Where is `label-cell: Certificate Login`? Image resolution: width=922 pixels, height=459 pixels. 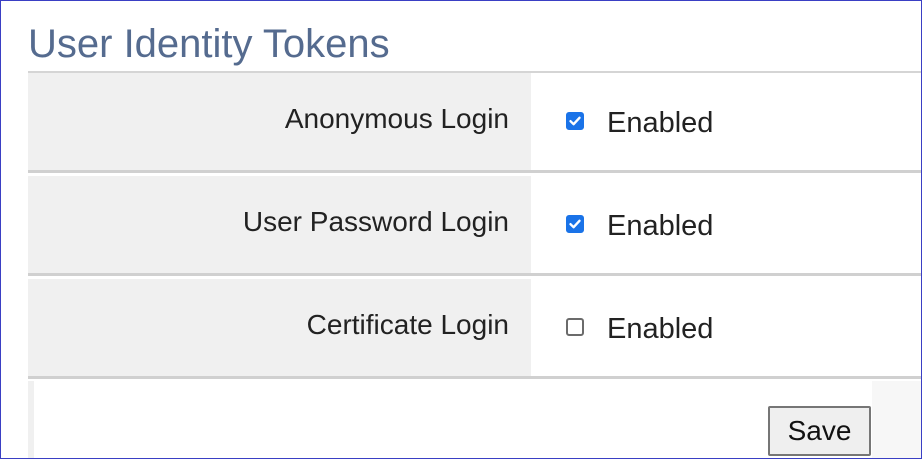
label-cell: Certificate Login is located at coordinates (279, 329).